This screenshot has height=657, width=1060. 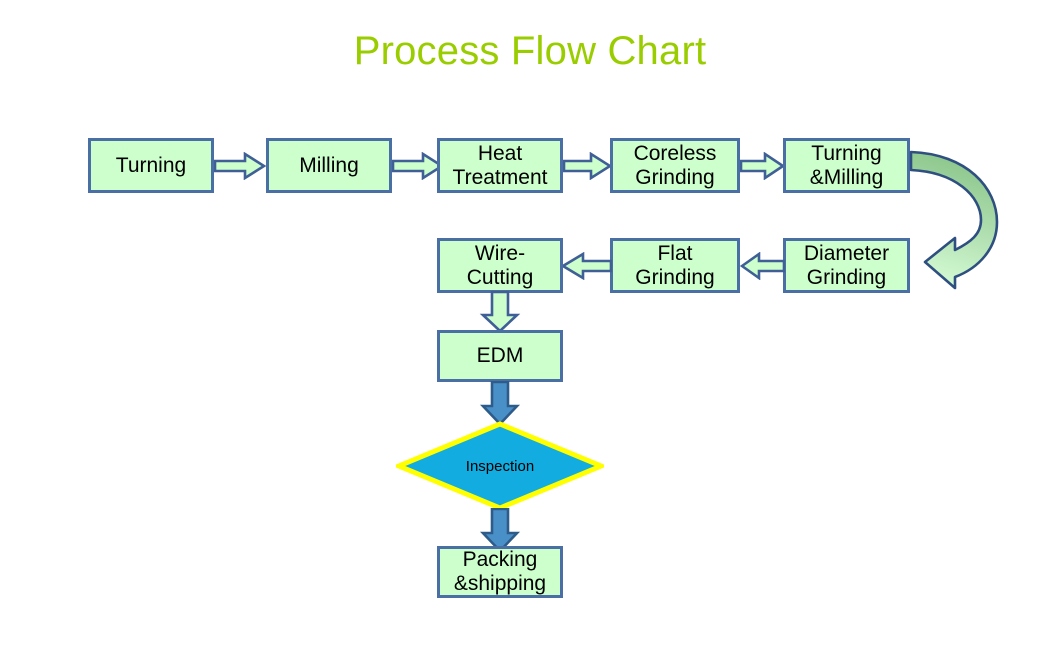 What do you see at coordinates (240, 166) in the screenshot?
I see `connector-turning-to-milling` at bounding box center [240, 166].